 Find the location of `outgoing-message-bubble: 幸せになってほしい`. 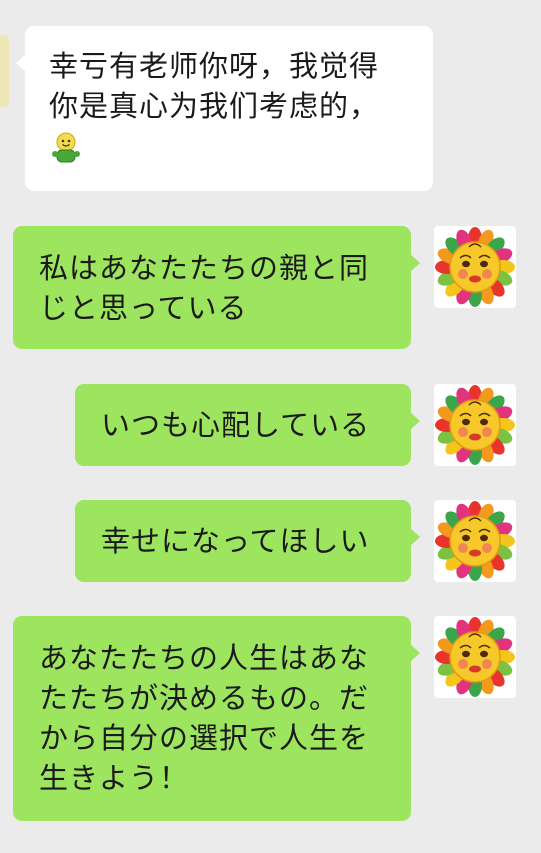

outgoing-message-bubble: 幸せになってほしい is located at coordinates (247, 541).